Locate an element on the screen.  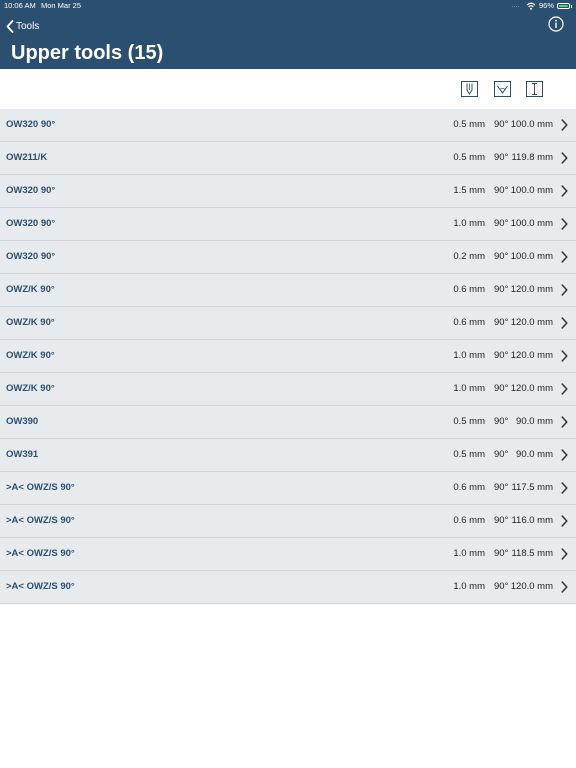
tool-row: >A< OWZ/S 90° 1.0 mm 90° 118.5 mm is located at coordinates (288, 554).